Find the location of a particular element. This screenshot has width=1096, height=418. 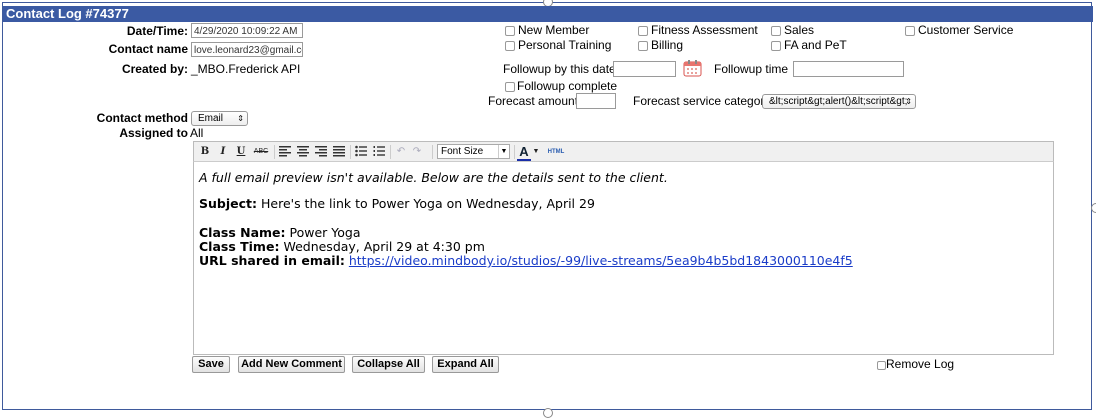

fa-and-pet-label: FA and PeT is located at coordinates (815, 45).